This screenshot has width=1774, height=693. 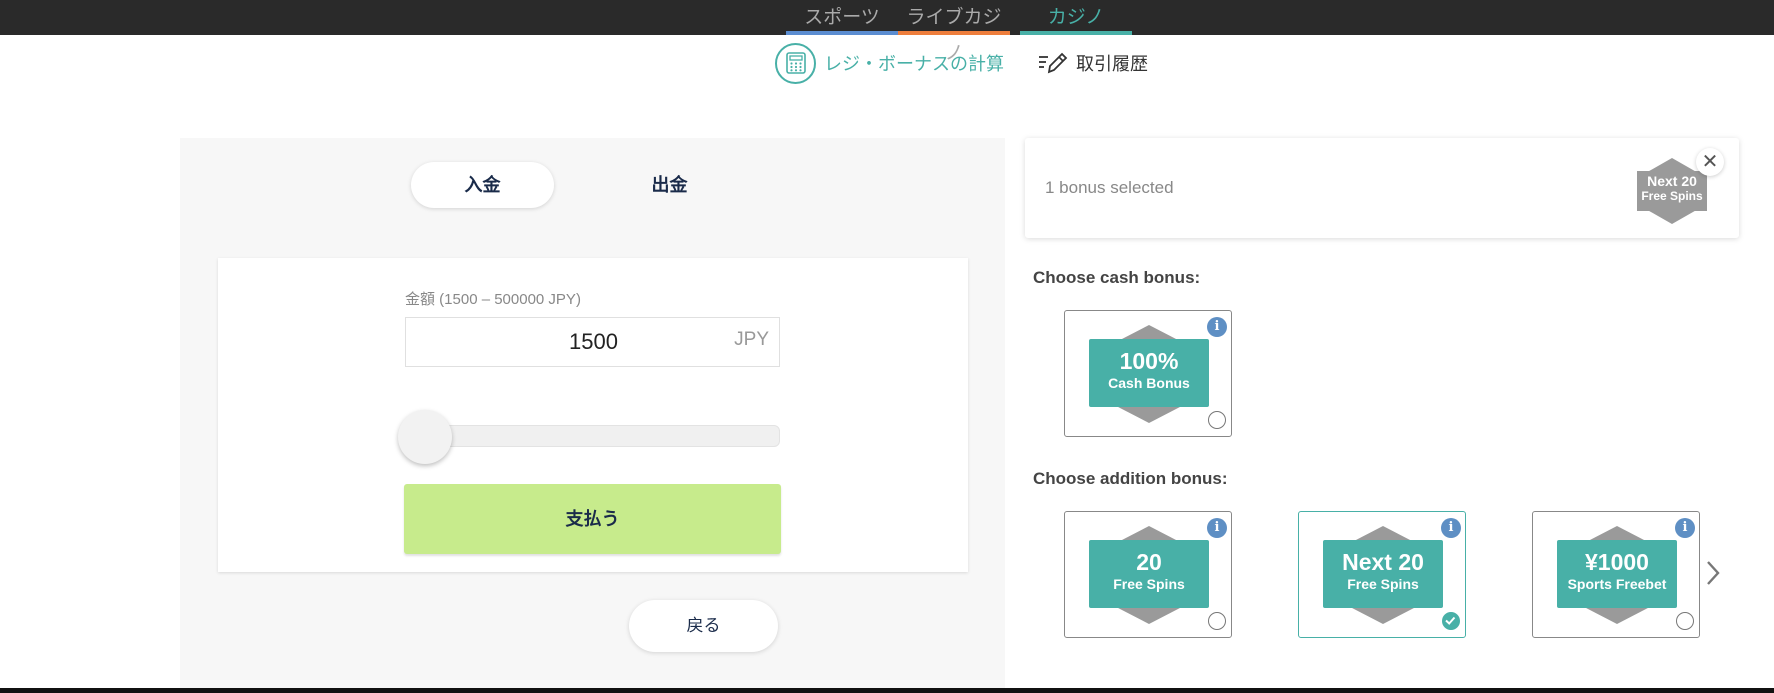 I want to click on tab-deposit: 入金, so click(x=482, y=185).